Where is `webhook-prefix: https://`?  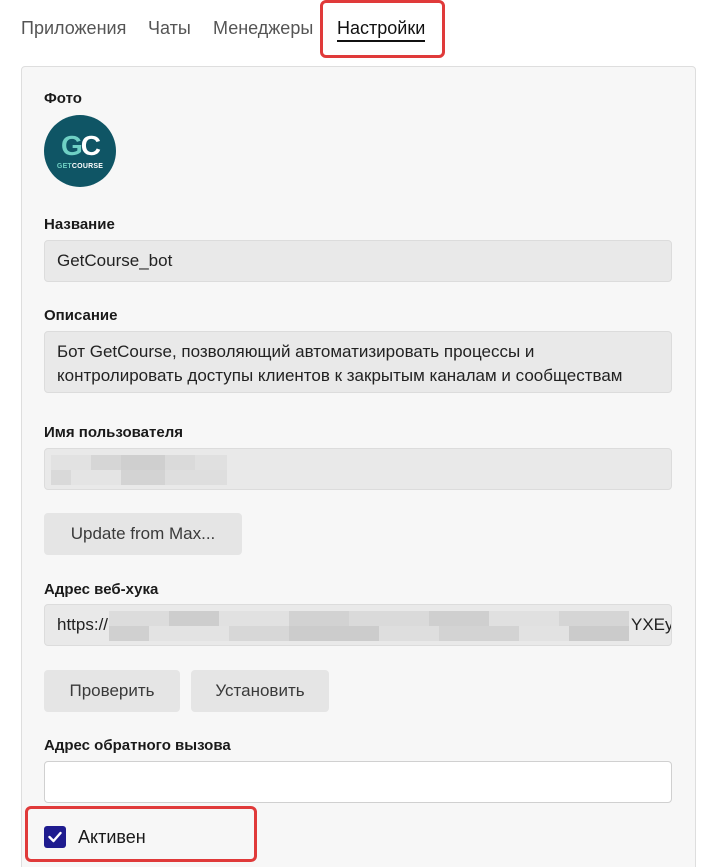 webhook-prefix: https:// is located at coordinates (83, 624).